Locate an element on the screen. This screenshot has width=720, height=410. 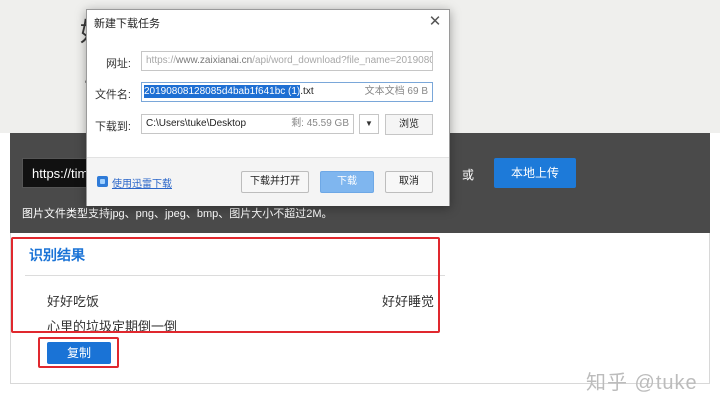
free-space-text: 剩: 45.59 GB is located at coordinates (320, 123).